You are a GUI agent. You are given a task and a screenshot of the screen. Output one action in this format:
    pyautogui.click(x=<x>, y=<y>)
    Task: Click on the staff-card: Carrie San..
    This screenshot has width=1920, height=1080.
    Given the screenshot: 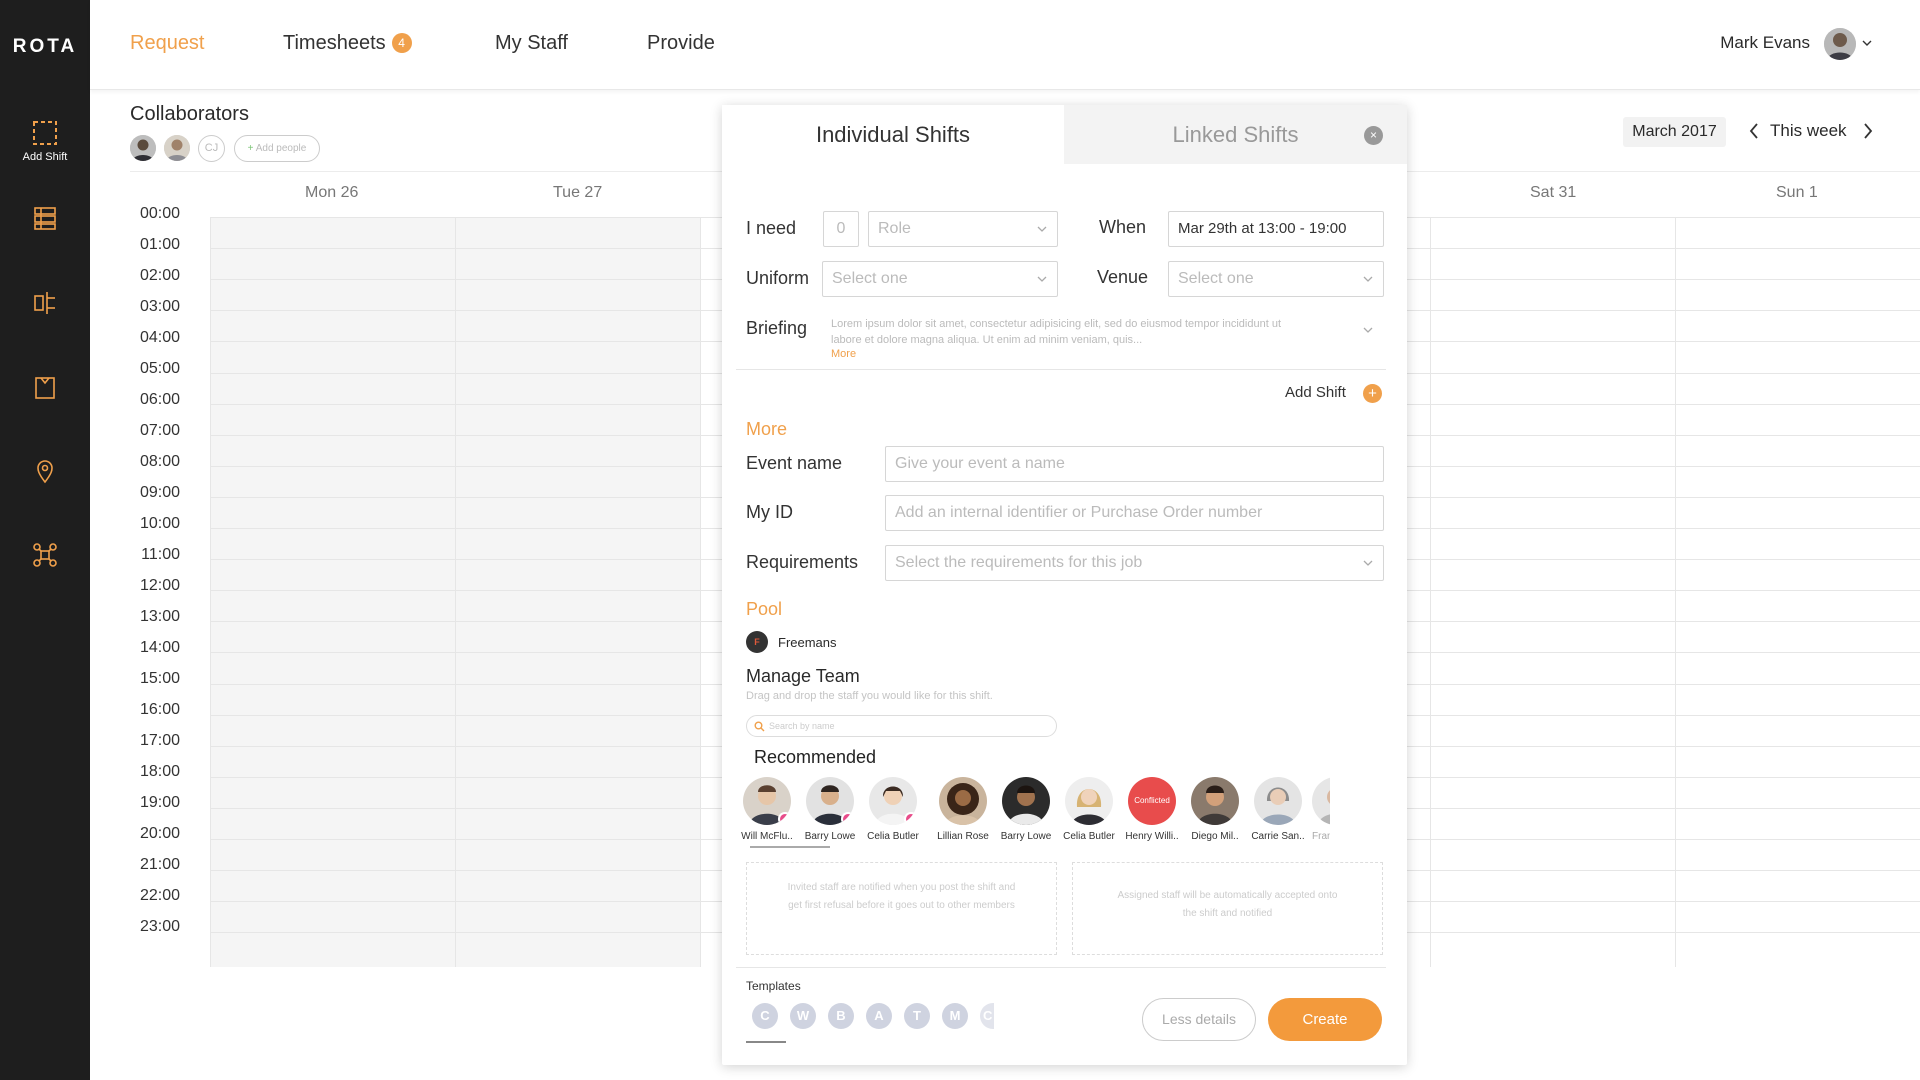 What is the action you would take?
    pyautogui.click(x=1278, y=809)
    